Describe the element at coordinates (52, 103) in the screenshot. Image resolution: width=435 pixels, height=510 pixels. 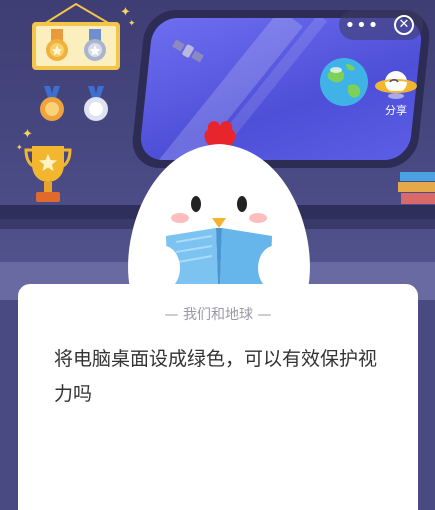
I see `orange-medal-icon` at that location.